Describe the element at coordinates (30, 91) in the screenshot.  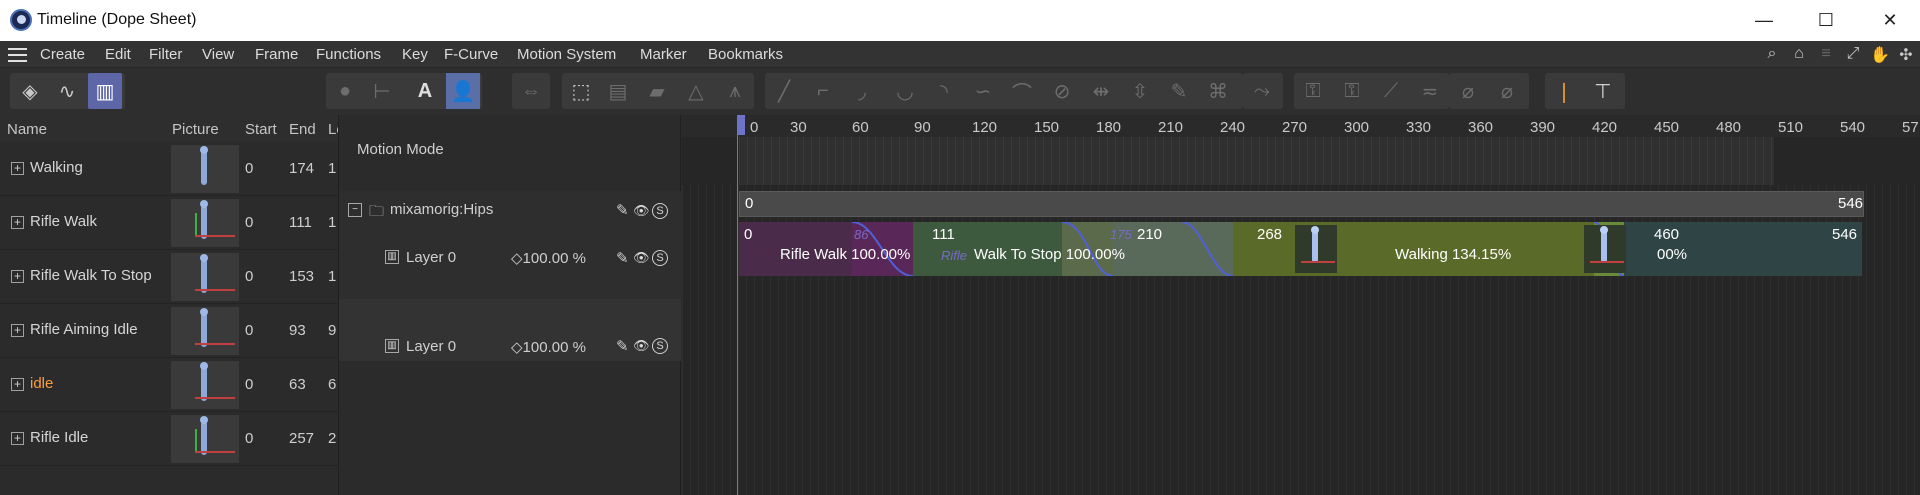
I see `dope-sheet-view-icon: ◈` at that location.